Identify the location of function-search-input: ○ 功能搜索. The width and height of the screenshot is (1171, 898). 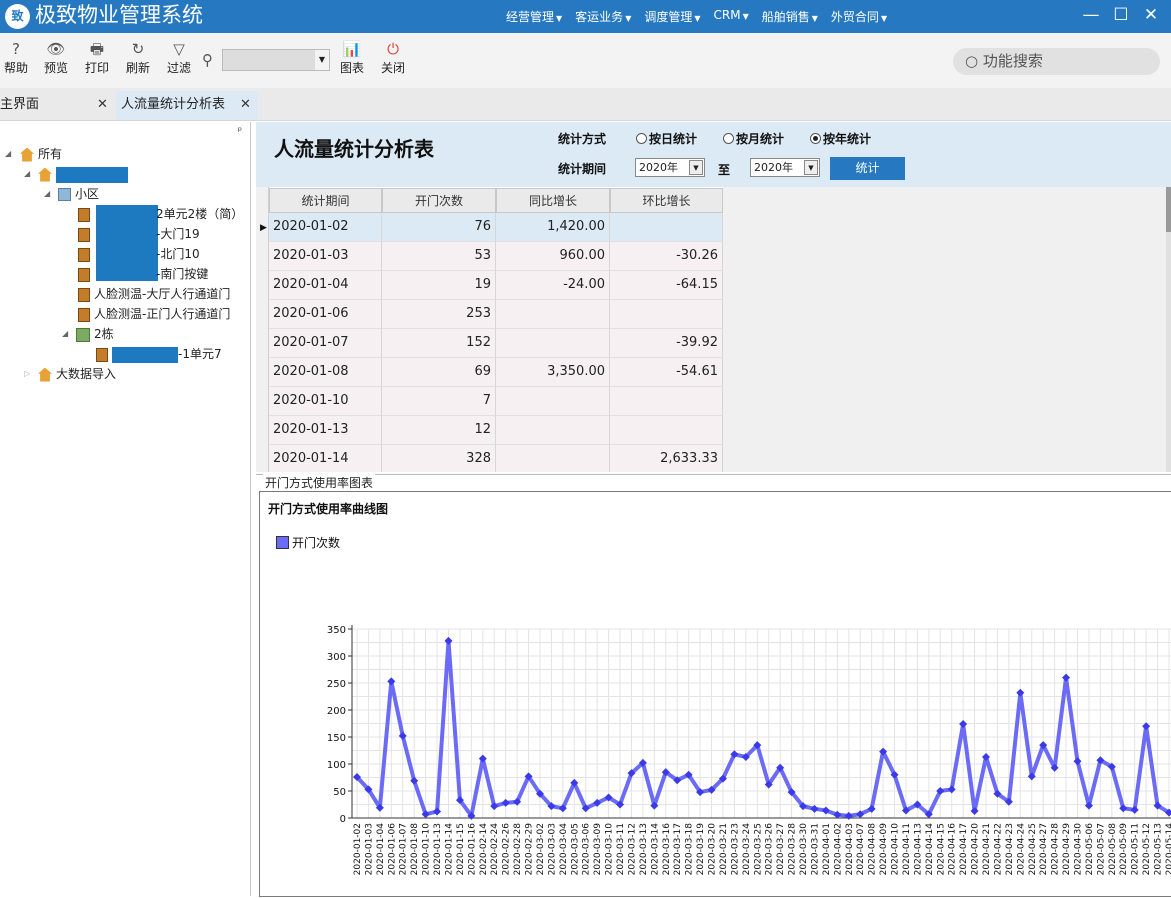
(1056, 61).